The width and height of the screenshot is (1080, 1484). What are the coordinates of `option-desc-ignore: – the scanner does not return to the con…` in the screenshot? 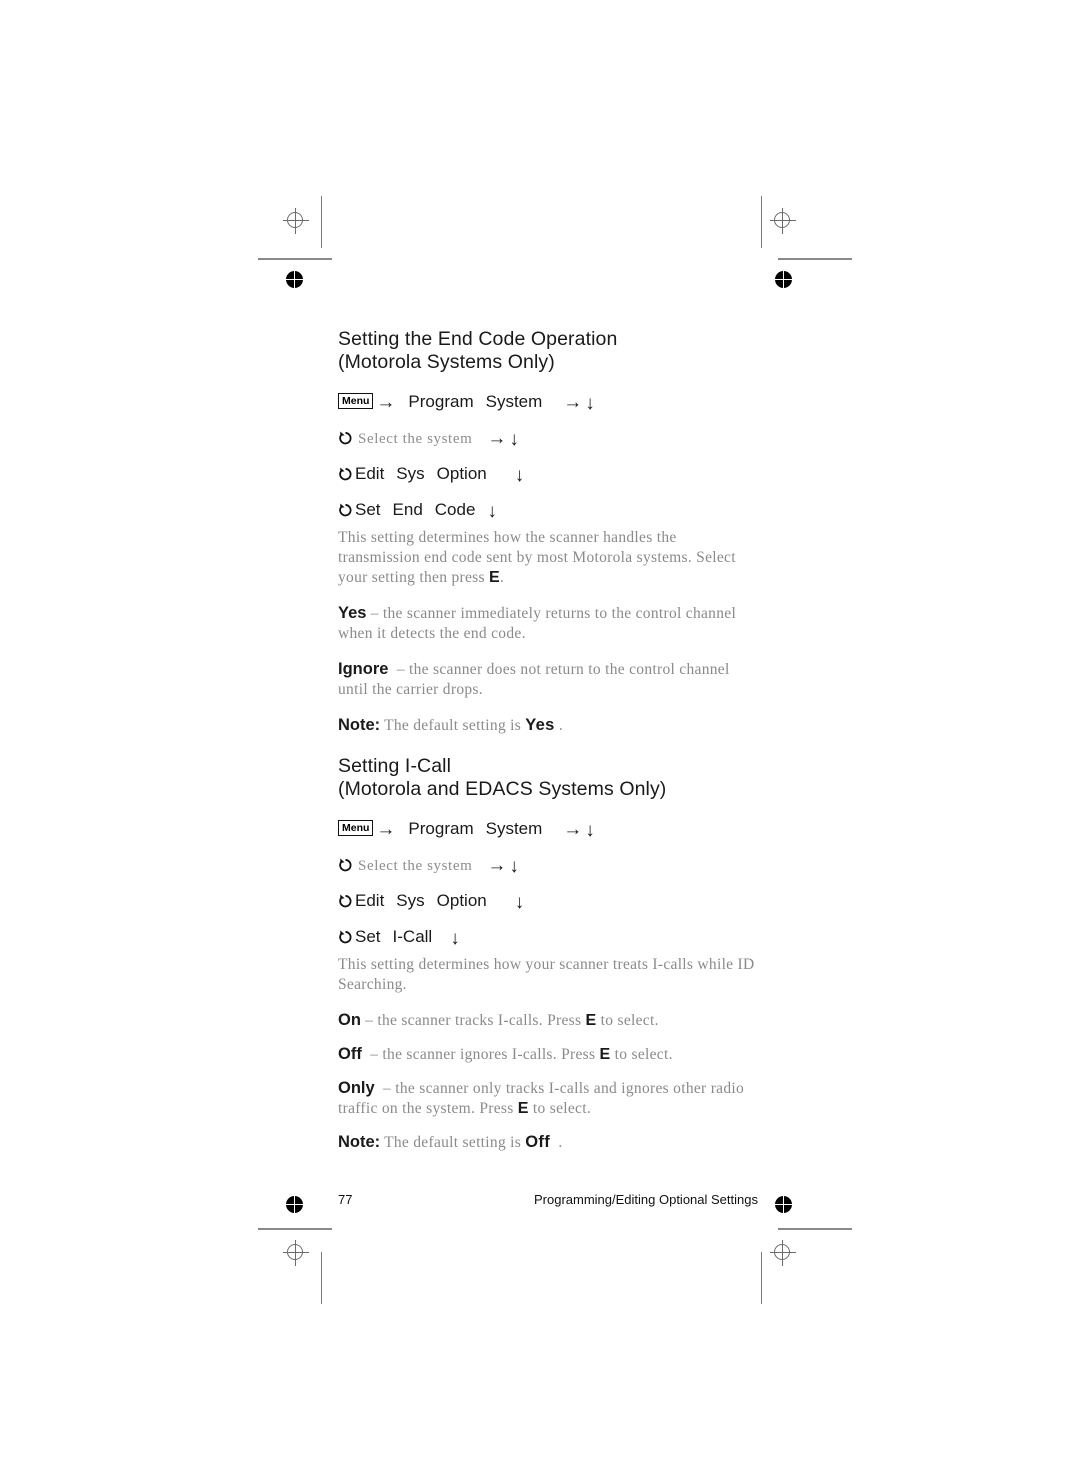 It's located at (534, 679).